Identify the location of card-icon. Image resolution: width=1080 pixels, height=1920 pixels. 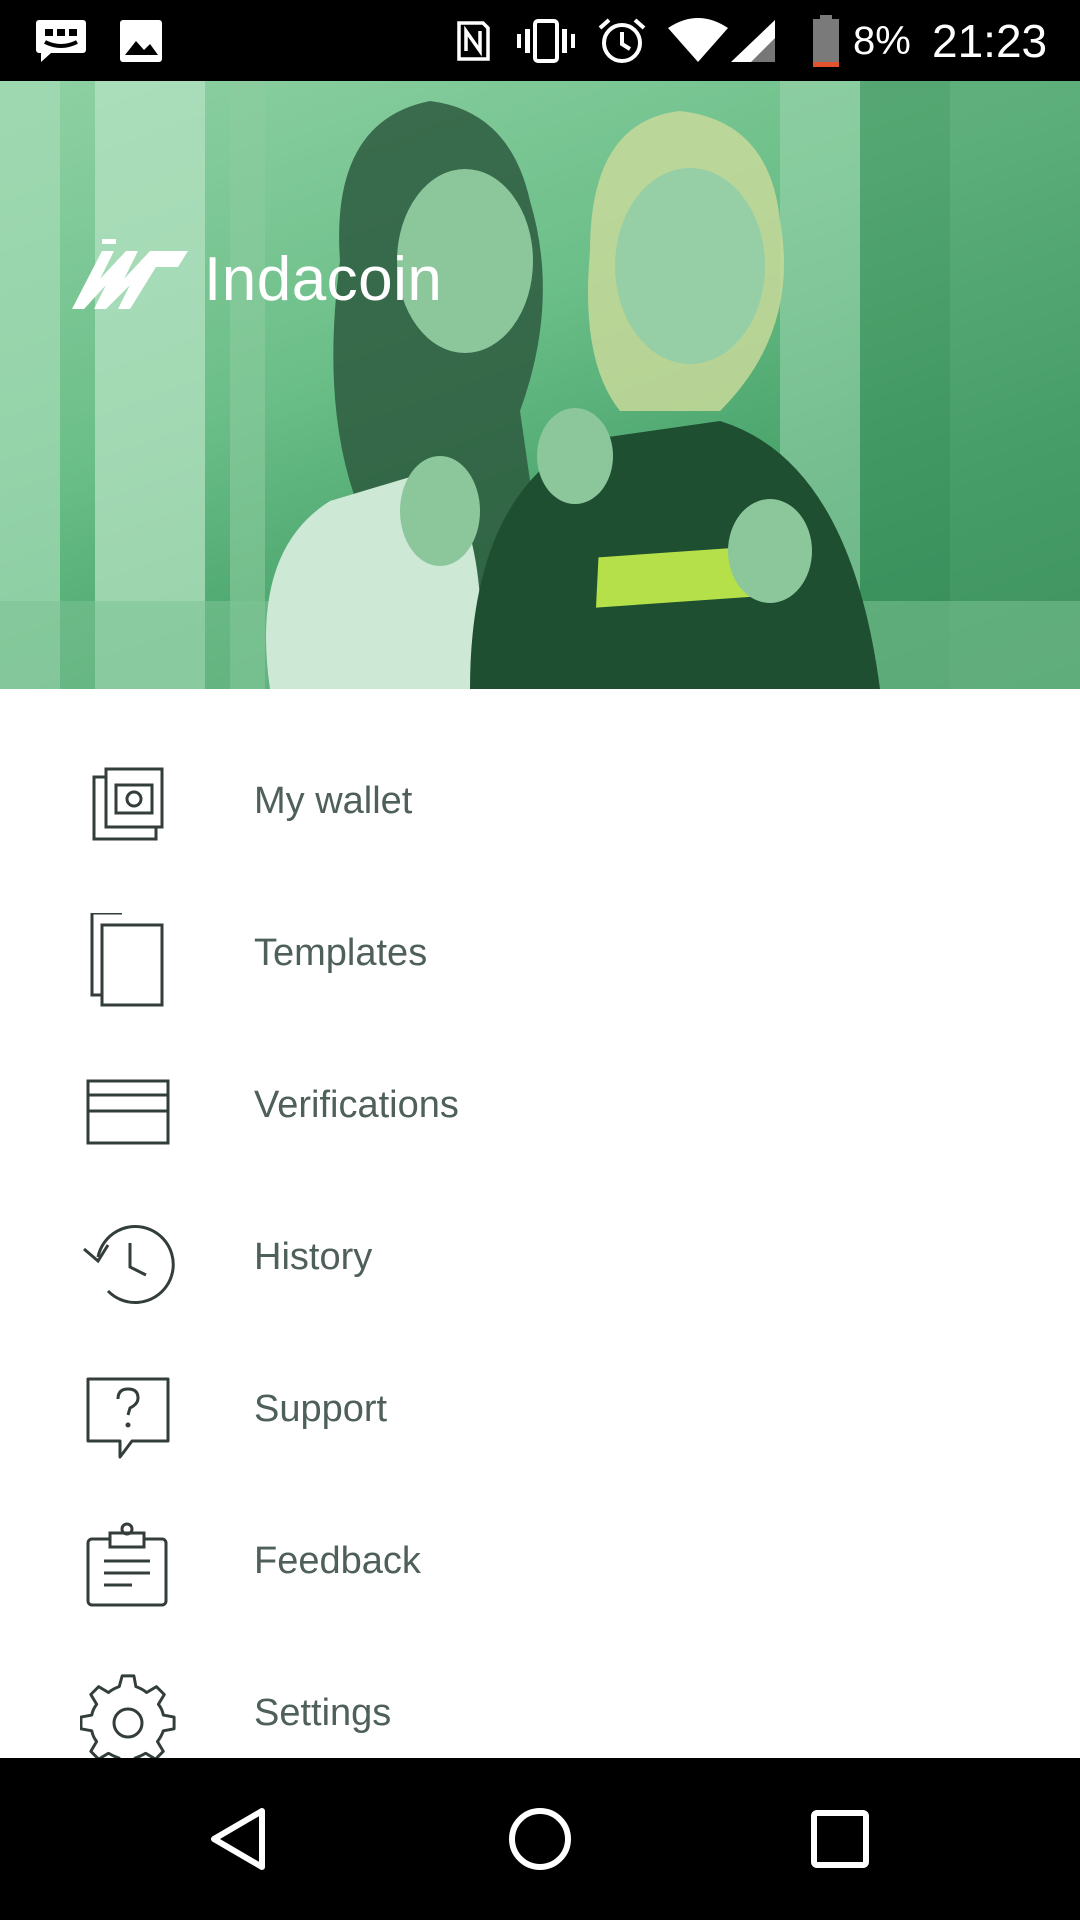
(128, 1112).